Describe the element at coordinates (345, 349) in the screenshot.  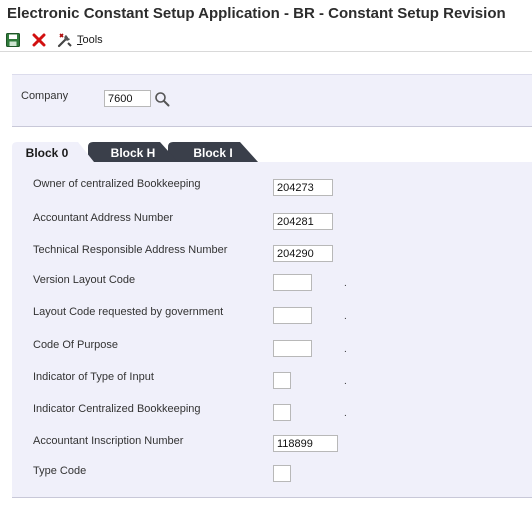
I see `code-of-purpose-suffix: .` at that location.